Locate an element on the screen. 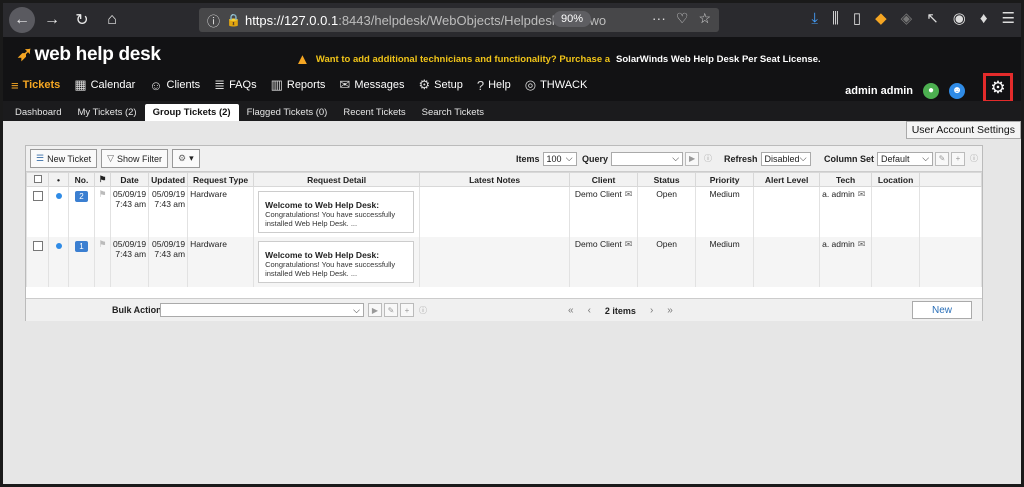 The height and width of the screenshot is (487, 1024). zoom-level: 90% is located at coordinates (571, 19).